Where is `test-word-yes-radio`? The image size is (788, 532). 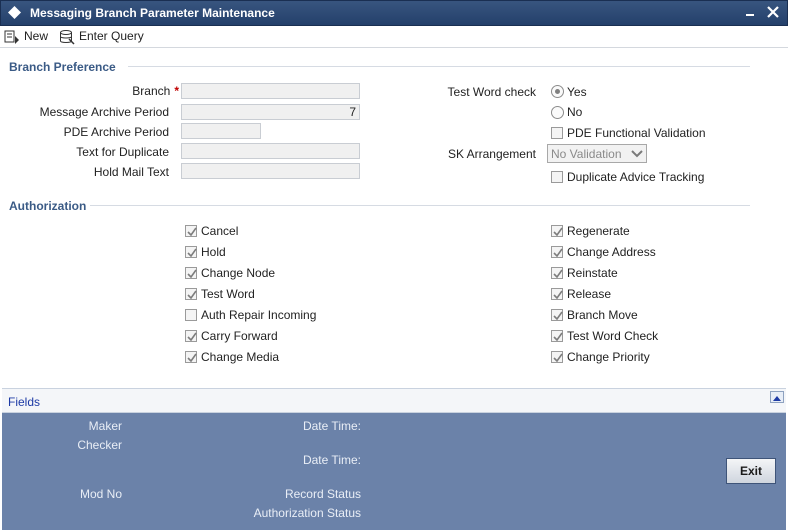 test-word-yes-radio is located at coordinates (557, 91).